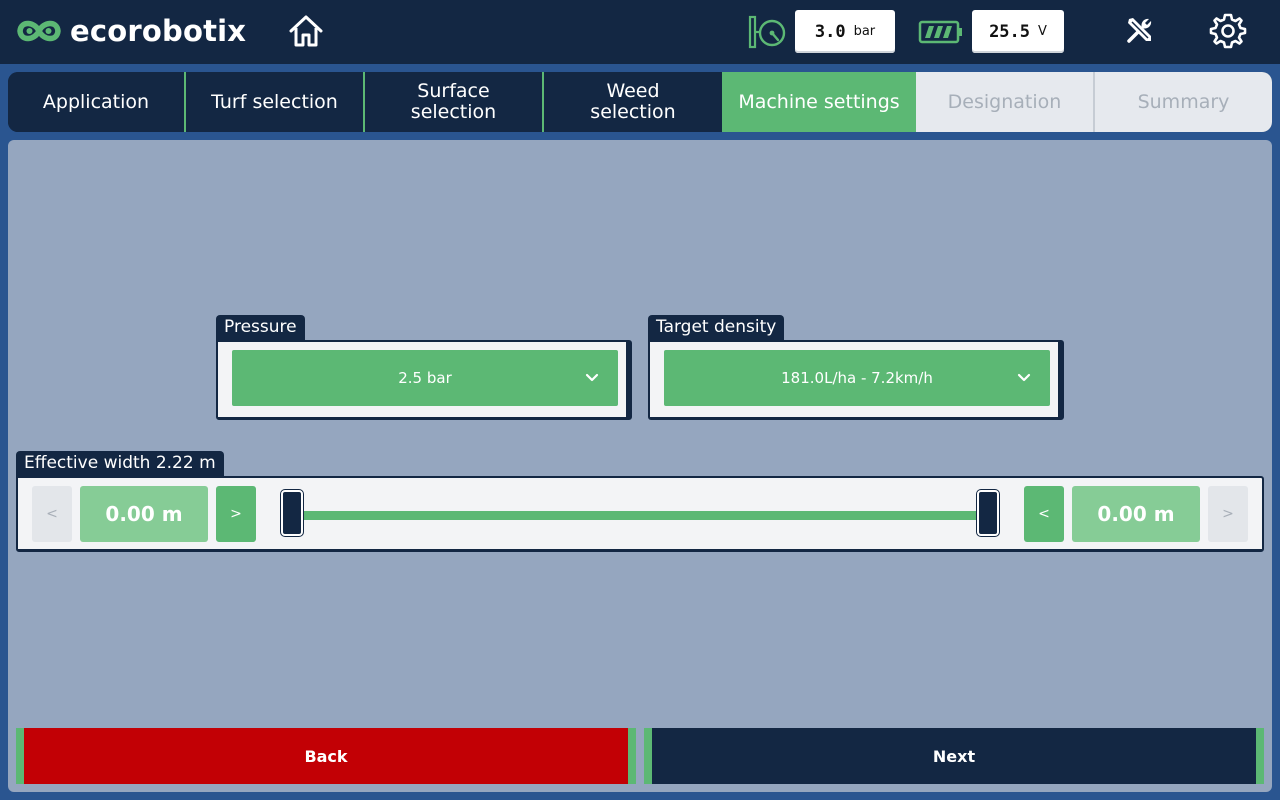 This screenshot has width=1280, height=800. I want to click on tab-label: Weed selection, so click(633, 101).